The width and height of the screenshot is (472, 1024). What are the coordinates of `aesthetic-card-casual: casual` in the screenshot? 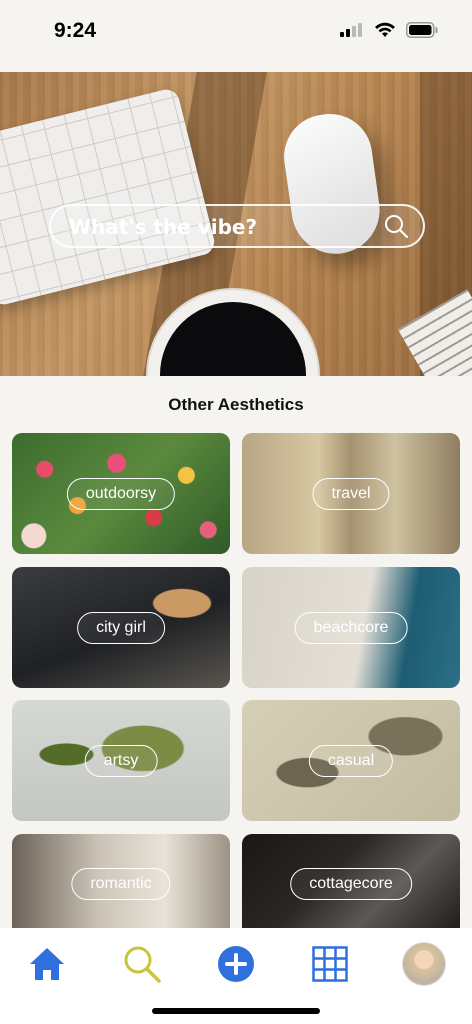 It's located at (351, 760).